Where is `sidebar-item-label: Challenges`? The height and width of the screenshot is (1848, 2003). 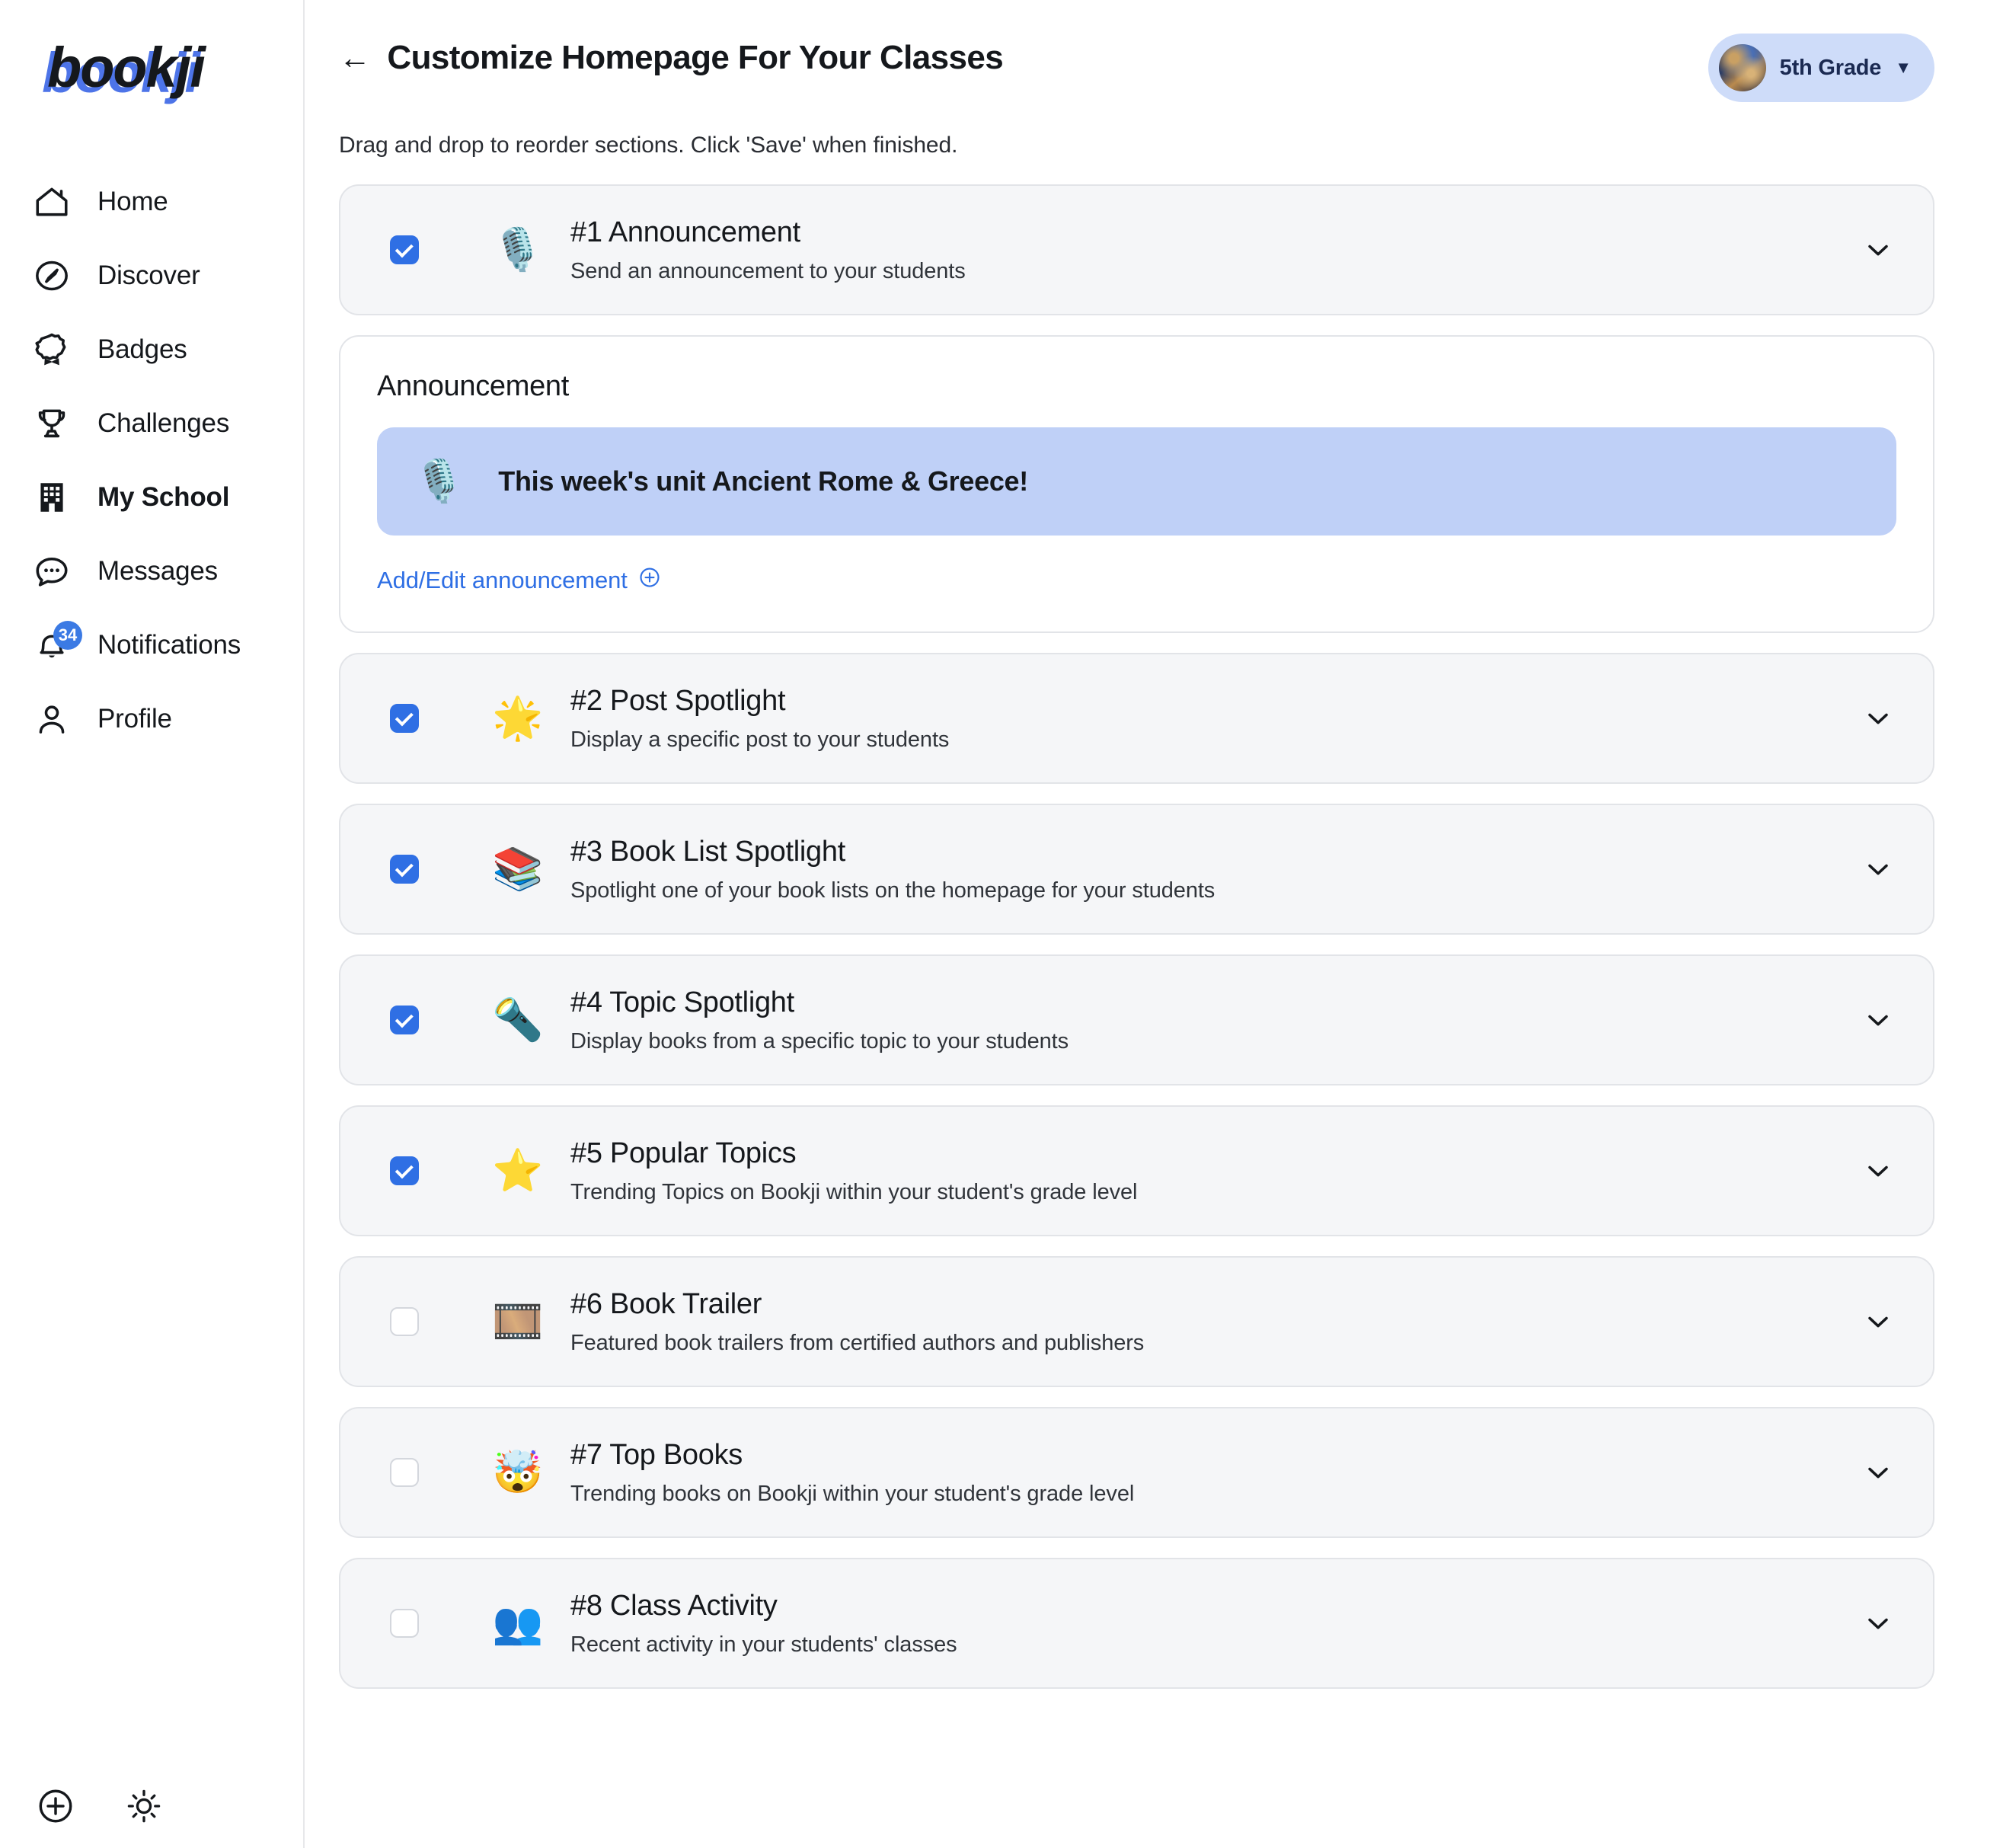
sidebar-item-label: Challenges is located at coordinates (163, 423).